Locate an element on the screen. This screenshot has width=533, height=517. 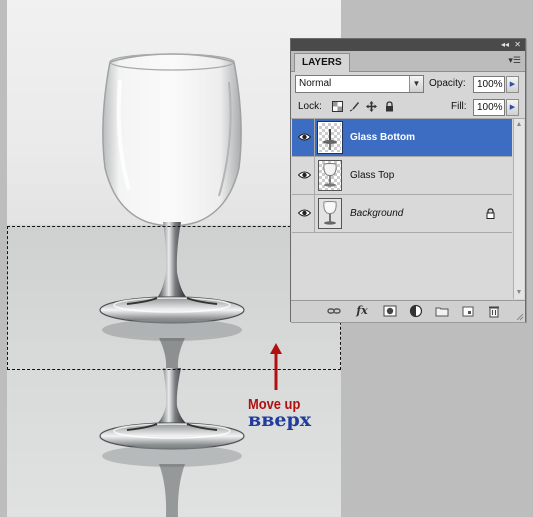
collapse-icon: ◂◂ is located at coordinates (505, 45).